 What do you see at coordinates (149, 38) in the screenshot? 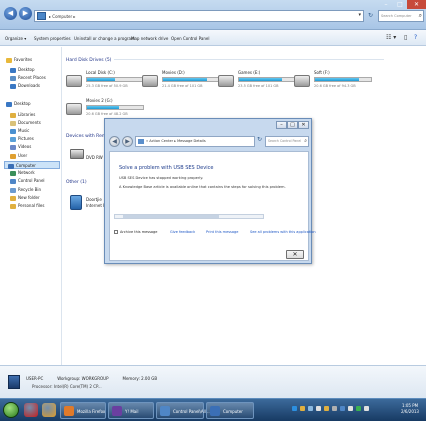
I see `map-network-drive-button: Map network drive` at bounding box center [149, 38].